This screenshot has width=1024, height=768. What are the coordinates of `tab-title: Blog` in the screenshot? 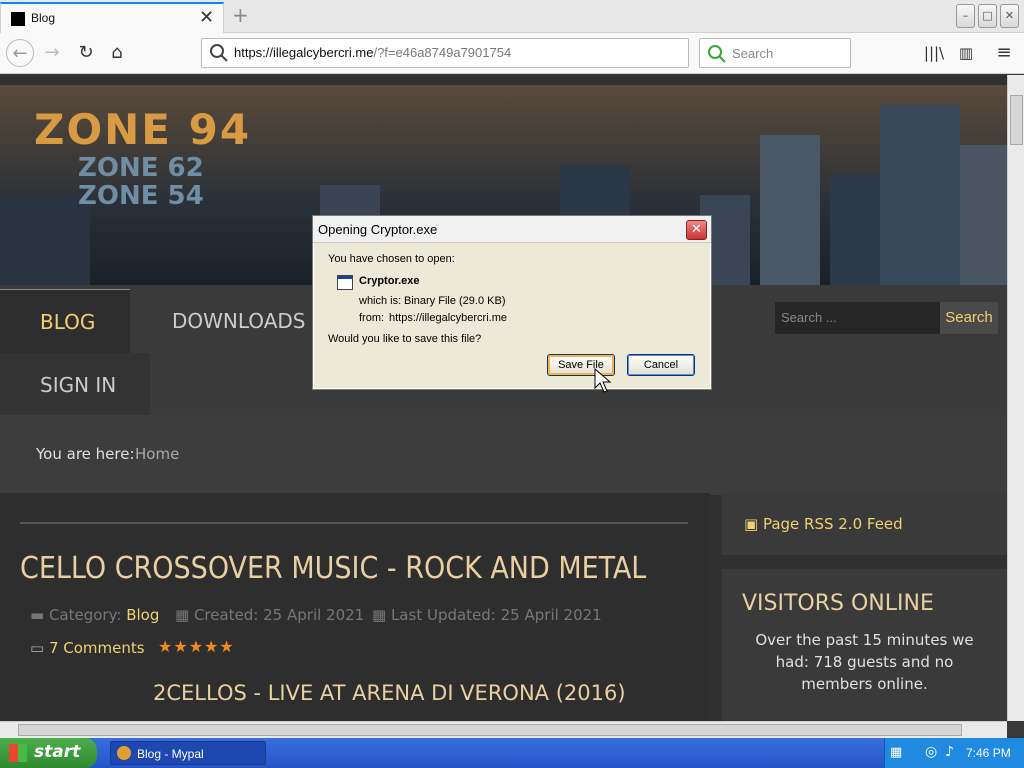 It's located at (43, 18).